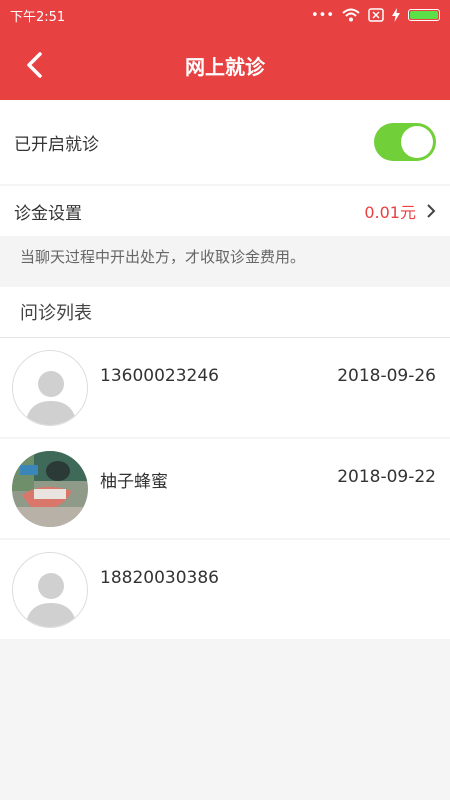 The width and height of the screenshot is (450, 800). Describe the element at coordinates (48, 213) in the screenshot. I see `fee-setting-label: 诊金设置` at that location.